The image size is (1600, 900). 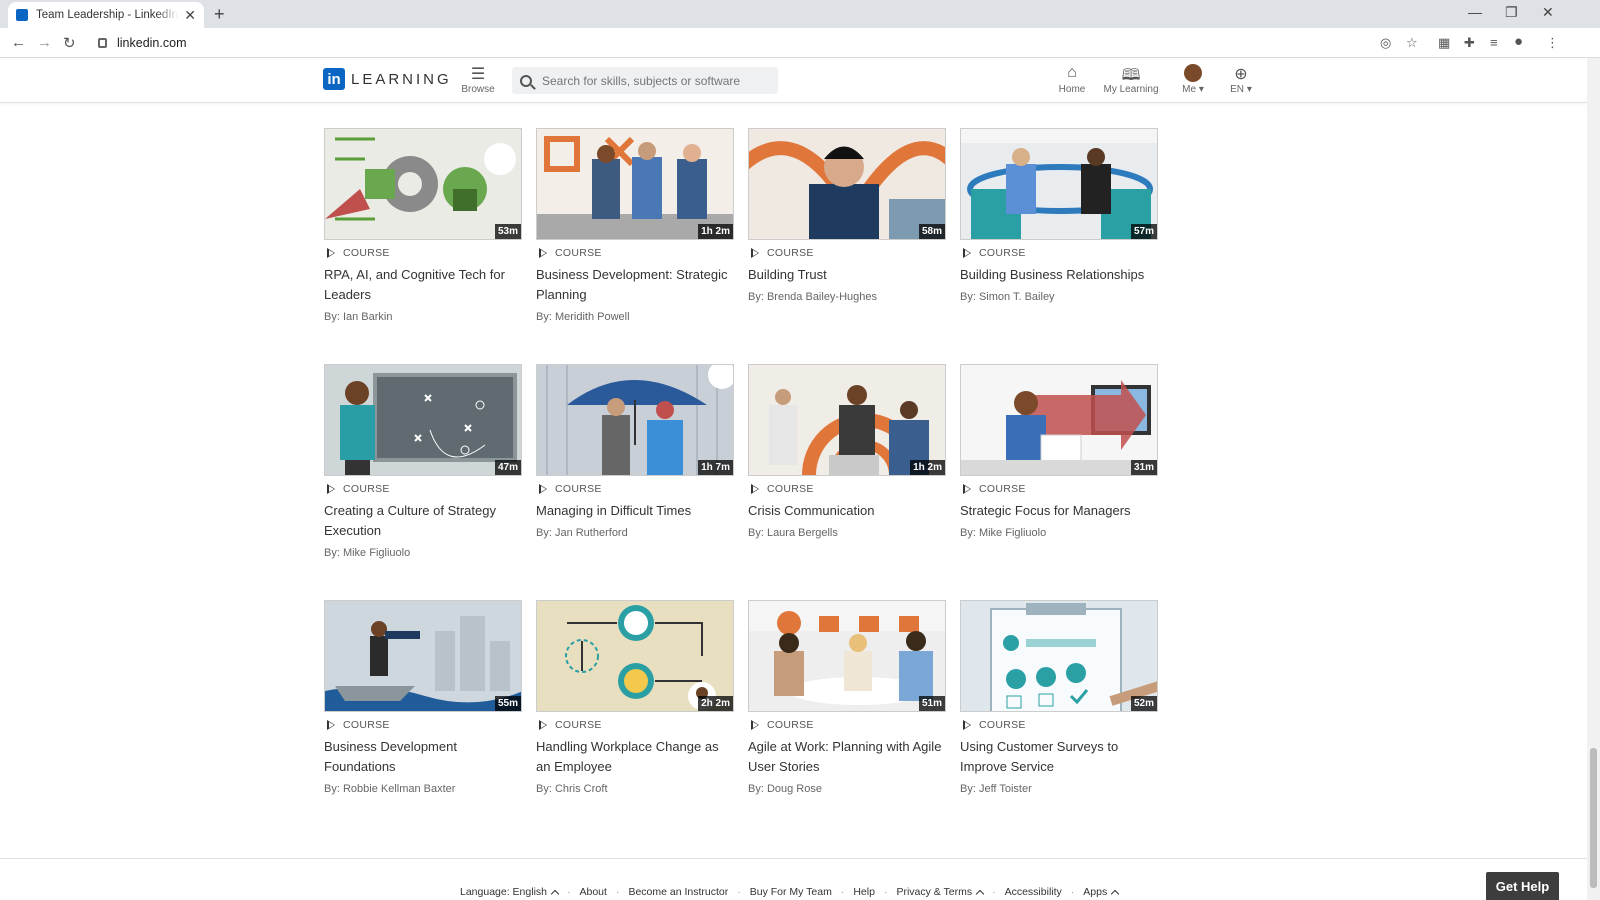 I want to click on scrollbar-thumb, so click(x=1593, y=818).